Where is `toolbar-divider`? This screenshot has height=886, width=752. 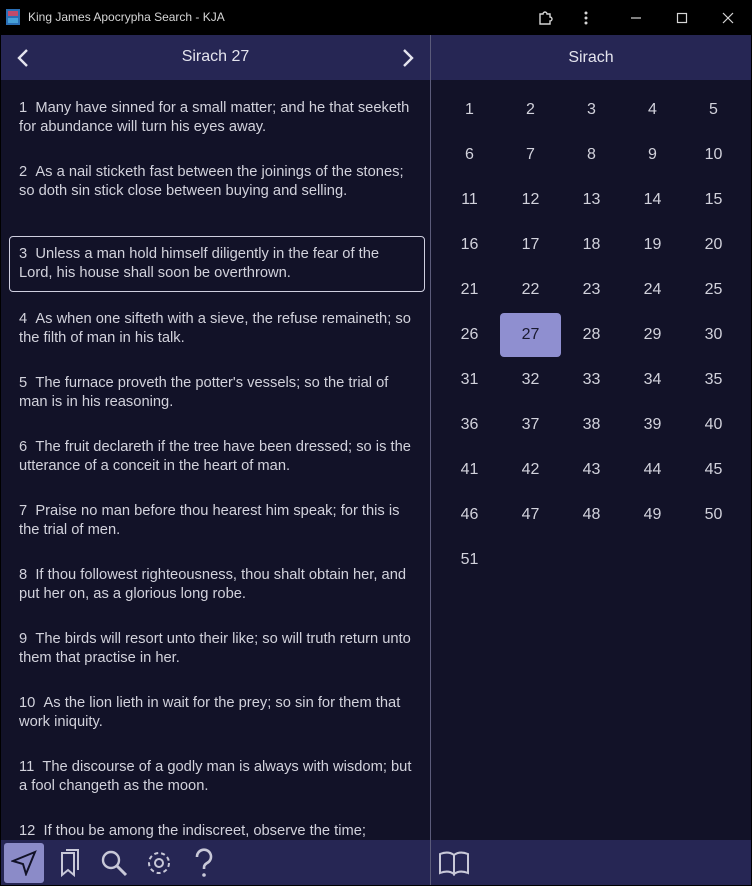
toolbar-divider is located at coordinates (430, 862).